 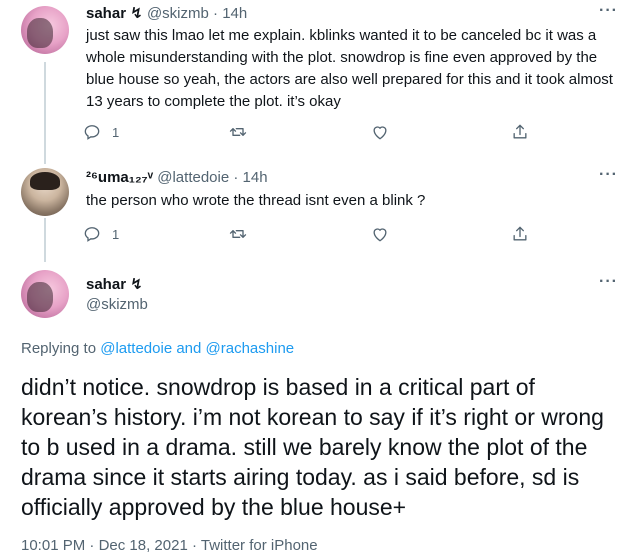 What do you see at coordinates (59, 348) in the screenshot?
I see `replying-prefix: Replying to` at bounding box center [59, 348].